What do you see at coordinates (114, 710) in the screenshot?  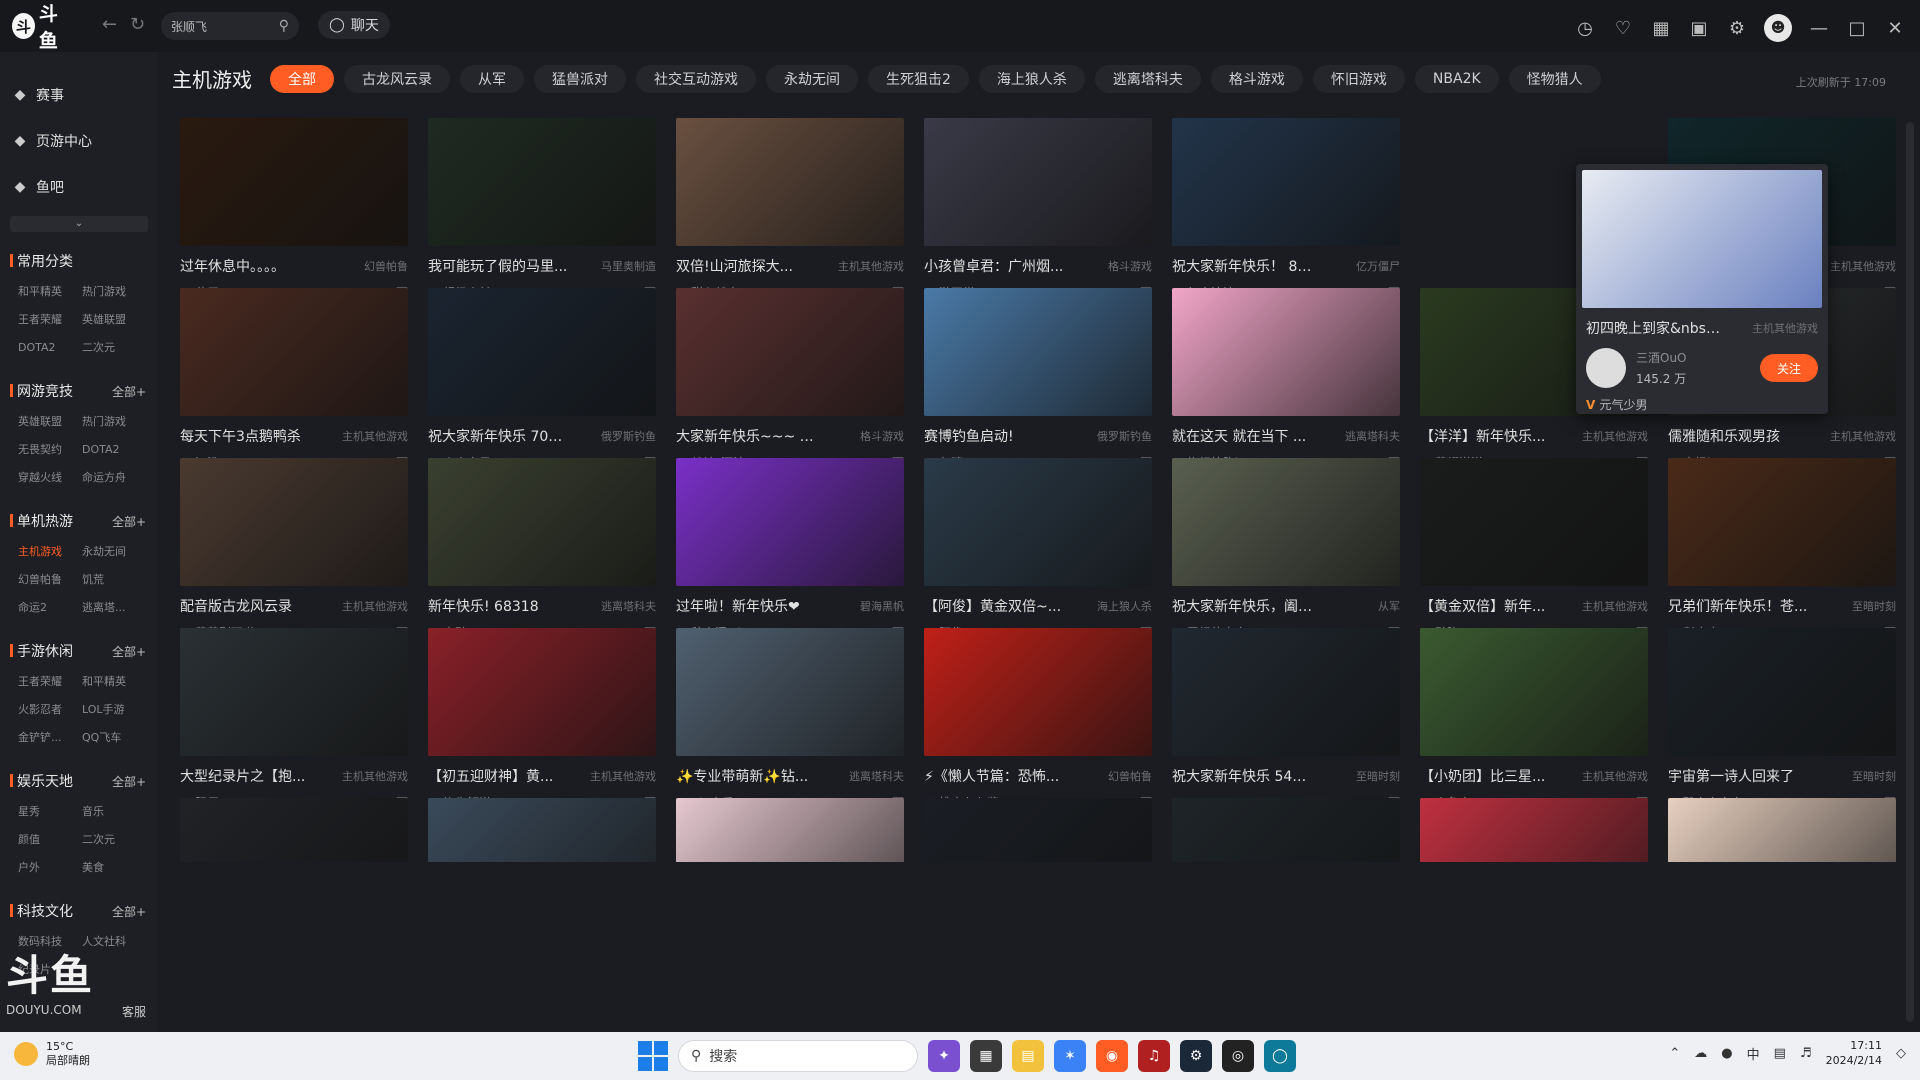 I see `sidebar-subcategory: LOL手游` at bounding box center [114, 710].